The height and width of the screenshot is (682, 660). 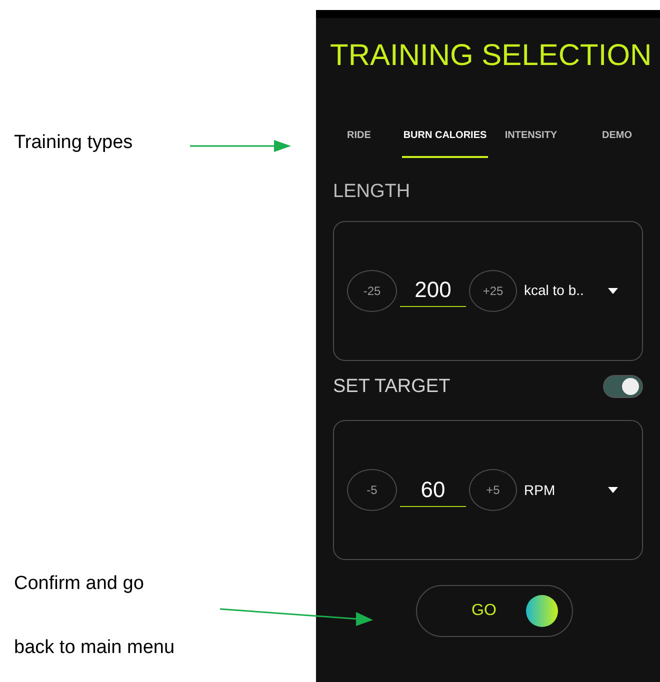 What do you see at coordinates (372, 490) in the screenshot?
I see `decrement-button: -5` at bounding box center [372, 490].